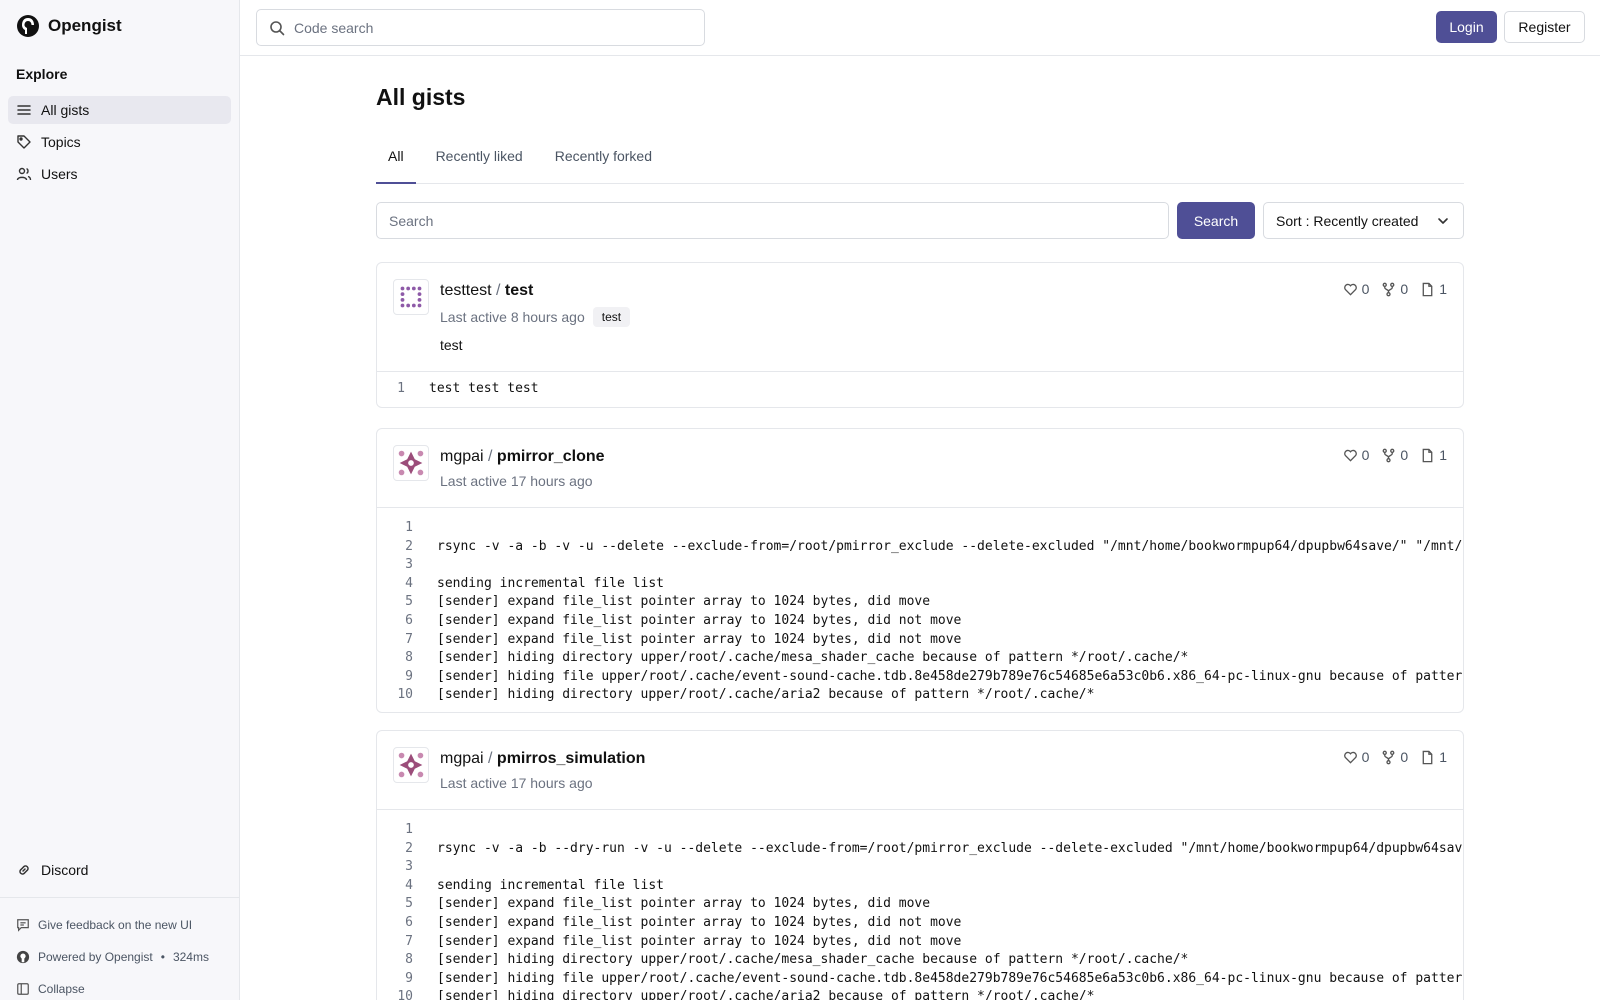  Describe the element at coordinates (277, 27) in the screenshot. I see `search-icon` at that location.